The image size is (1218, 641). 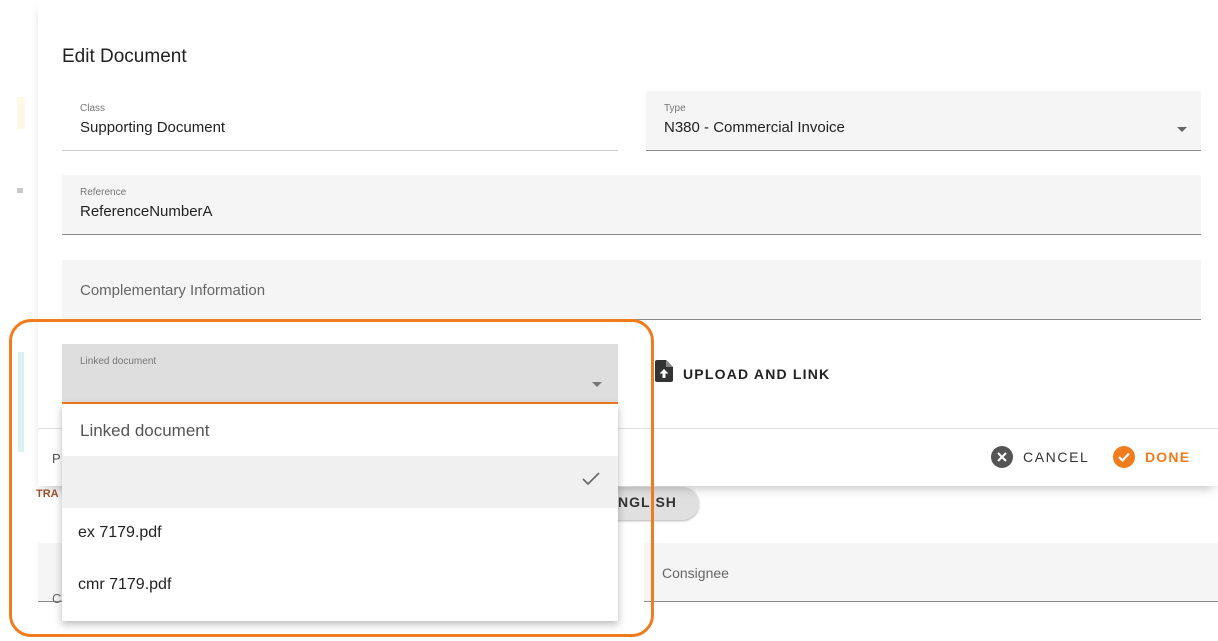 I want to click on done-label: DONE, so click(x=1168, y=457).